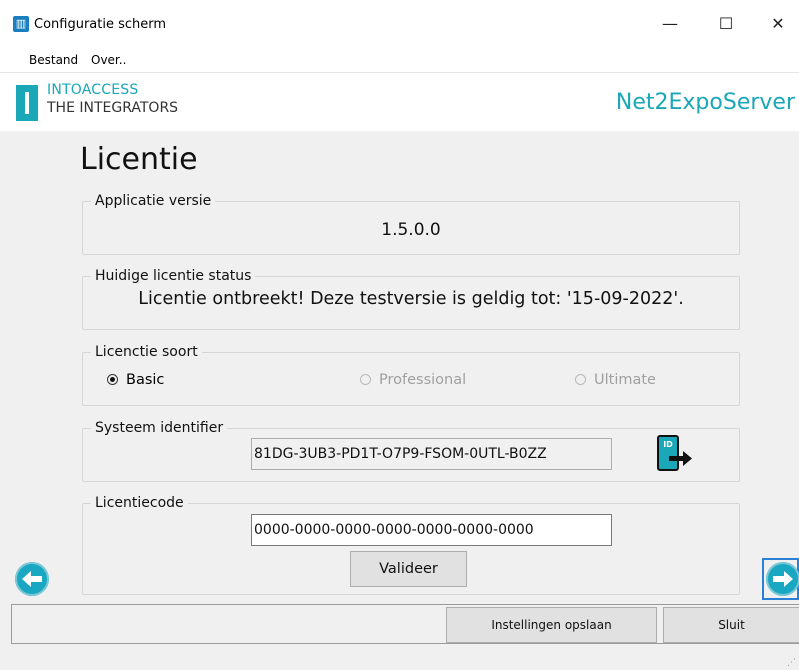 This screenshot has width=799, height=670. I want to click on menu-bar: Bestand Over.., so click(399, 60).